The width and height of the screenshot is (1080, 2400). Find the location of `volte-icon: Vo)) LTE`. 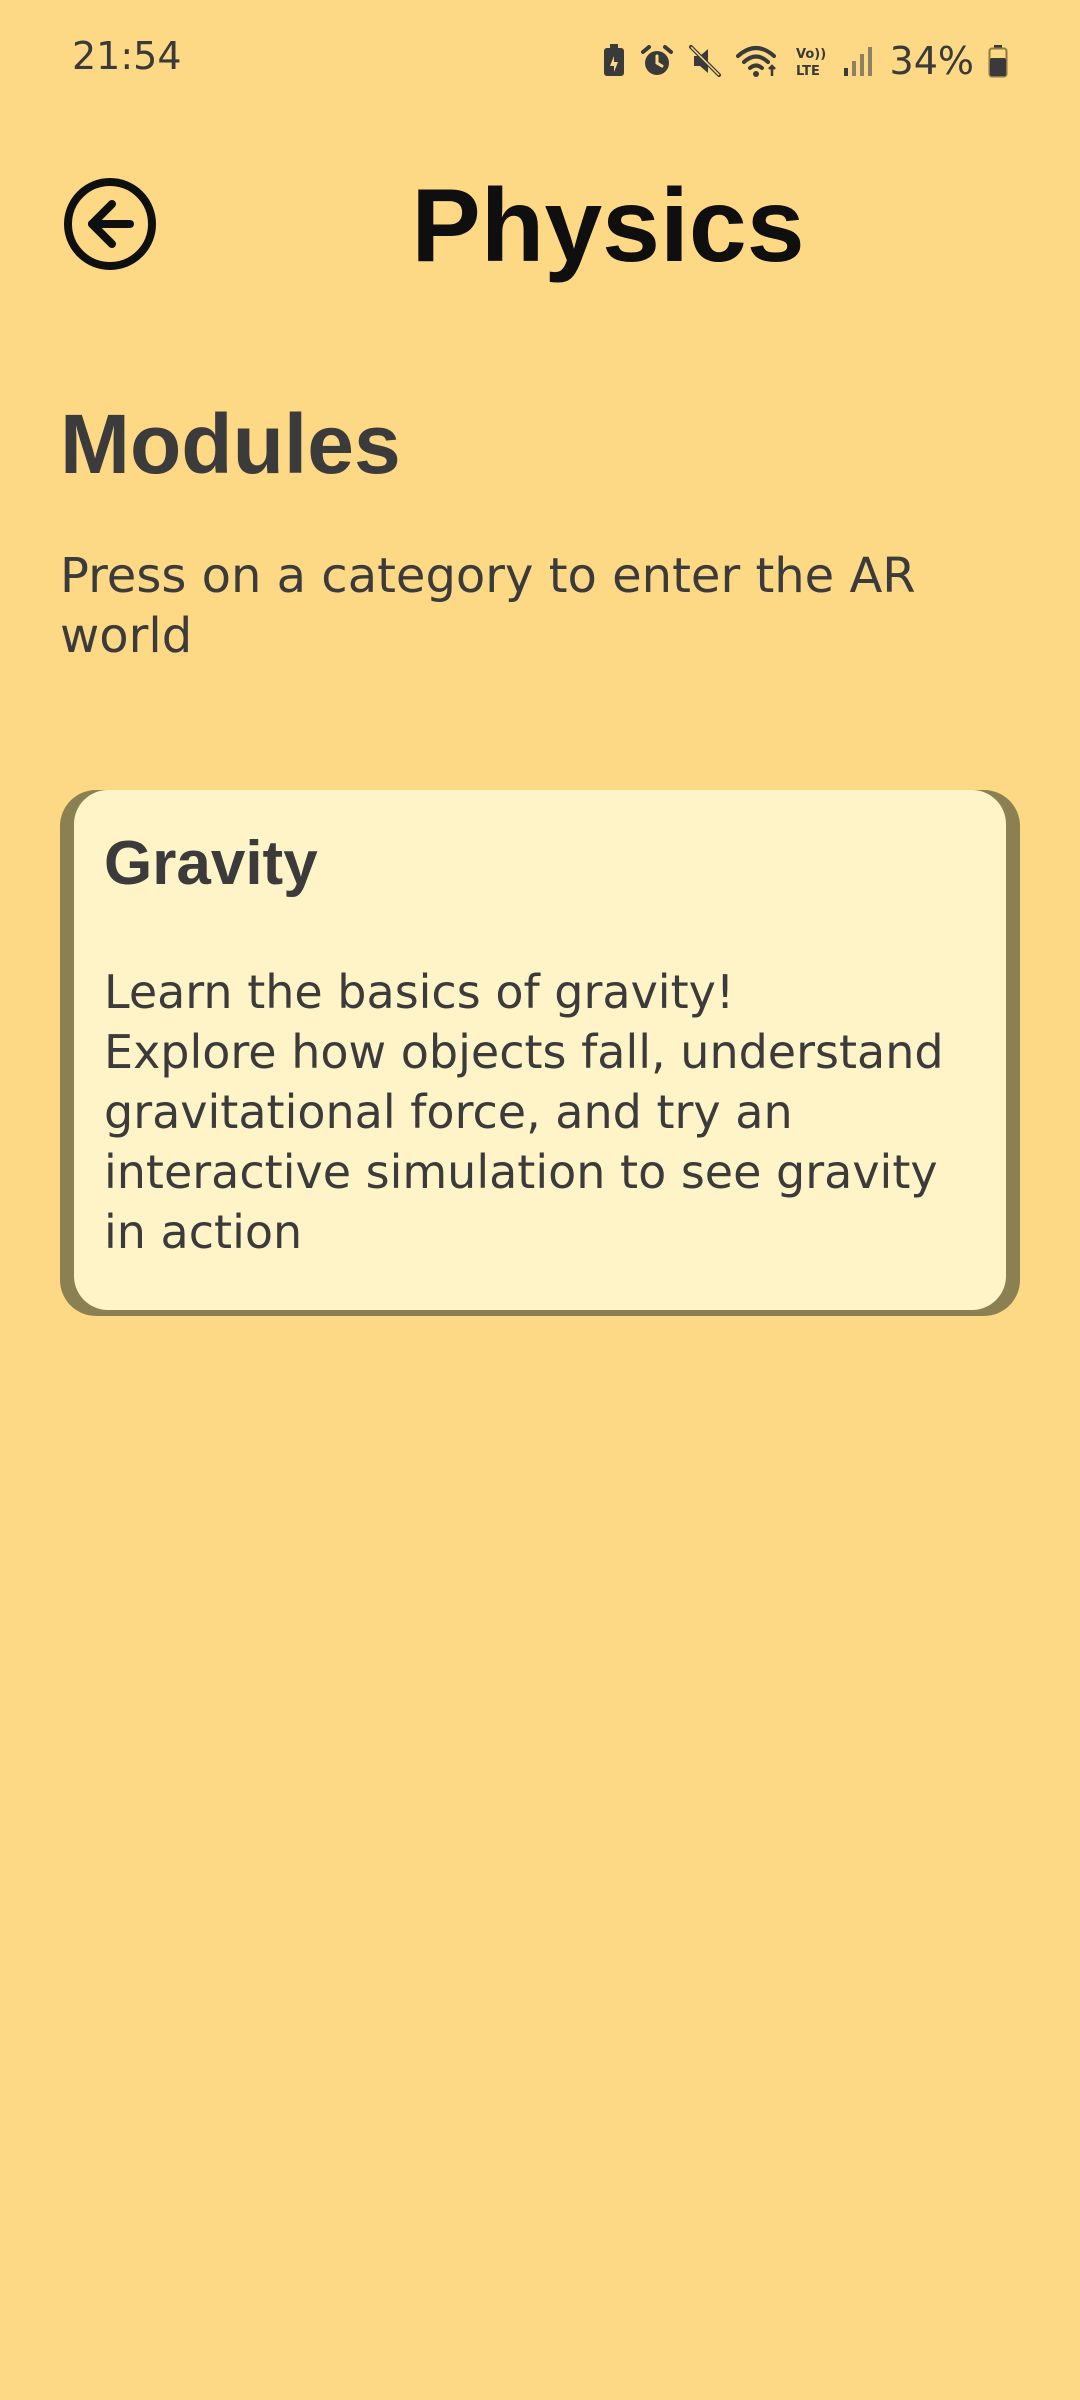

volte-icon: Vo)) LTE is located at coordinates (811, 61).